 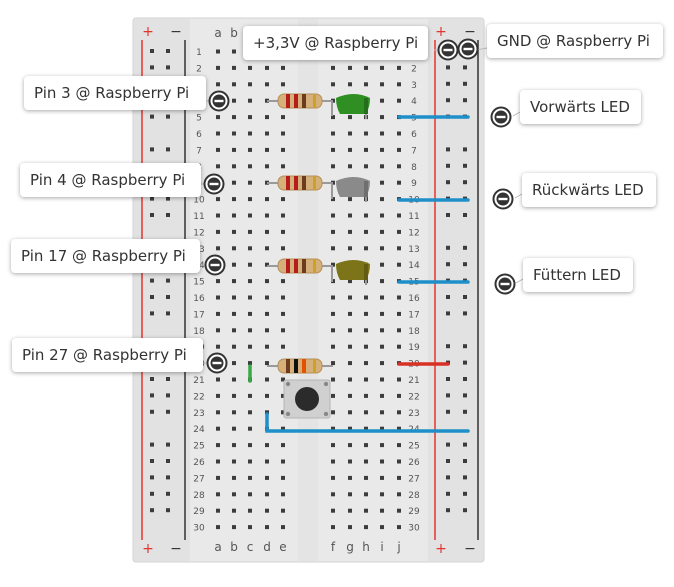 I want to click on row-number: 10, so click(x=199, y=201).